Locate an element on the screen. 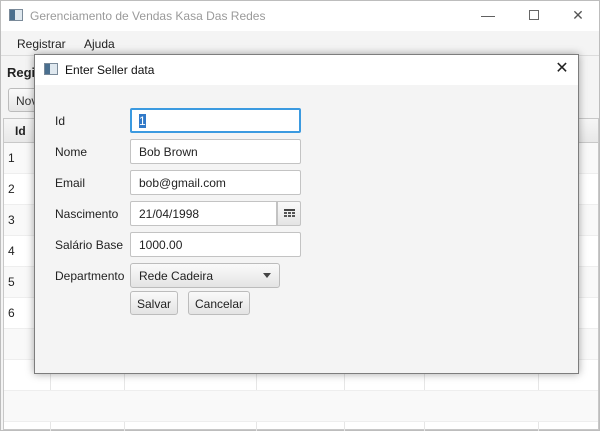  base-salary-field: 1000.00 is located at coordinates (215, 244).